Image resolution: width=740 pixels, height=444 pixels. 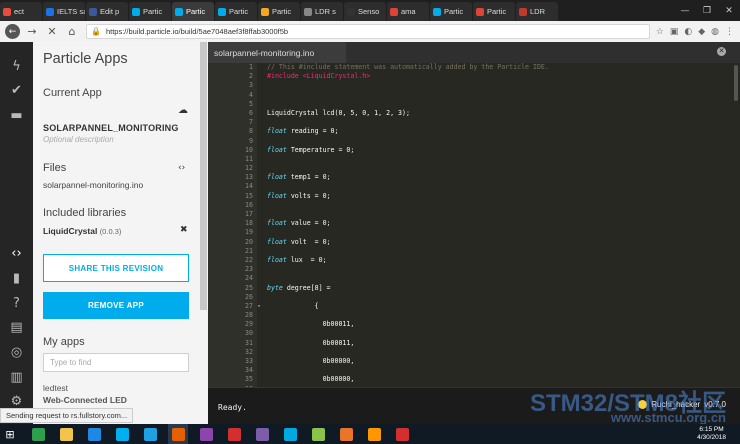 What do you see at coordinates (474, 141) in the screenshot?
I see `code-line: 9` at bounding box center [474, 141].